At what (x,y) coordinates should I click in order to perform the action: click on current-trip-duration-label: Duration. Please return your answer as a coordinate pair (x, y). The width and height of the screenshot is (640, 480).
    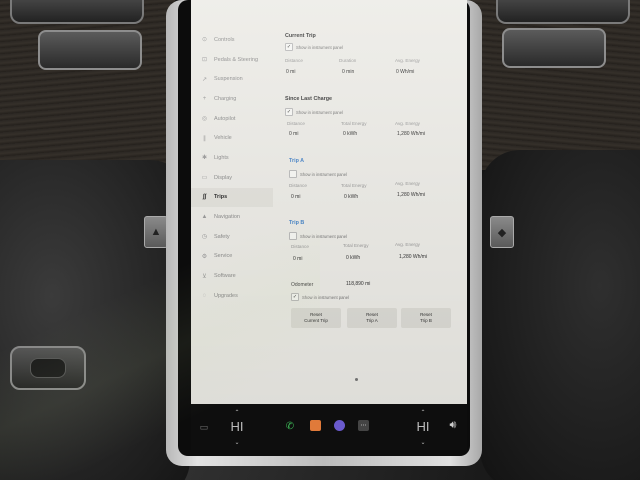
    Looking at the image, I should click on (348, 60).